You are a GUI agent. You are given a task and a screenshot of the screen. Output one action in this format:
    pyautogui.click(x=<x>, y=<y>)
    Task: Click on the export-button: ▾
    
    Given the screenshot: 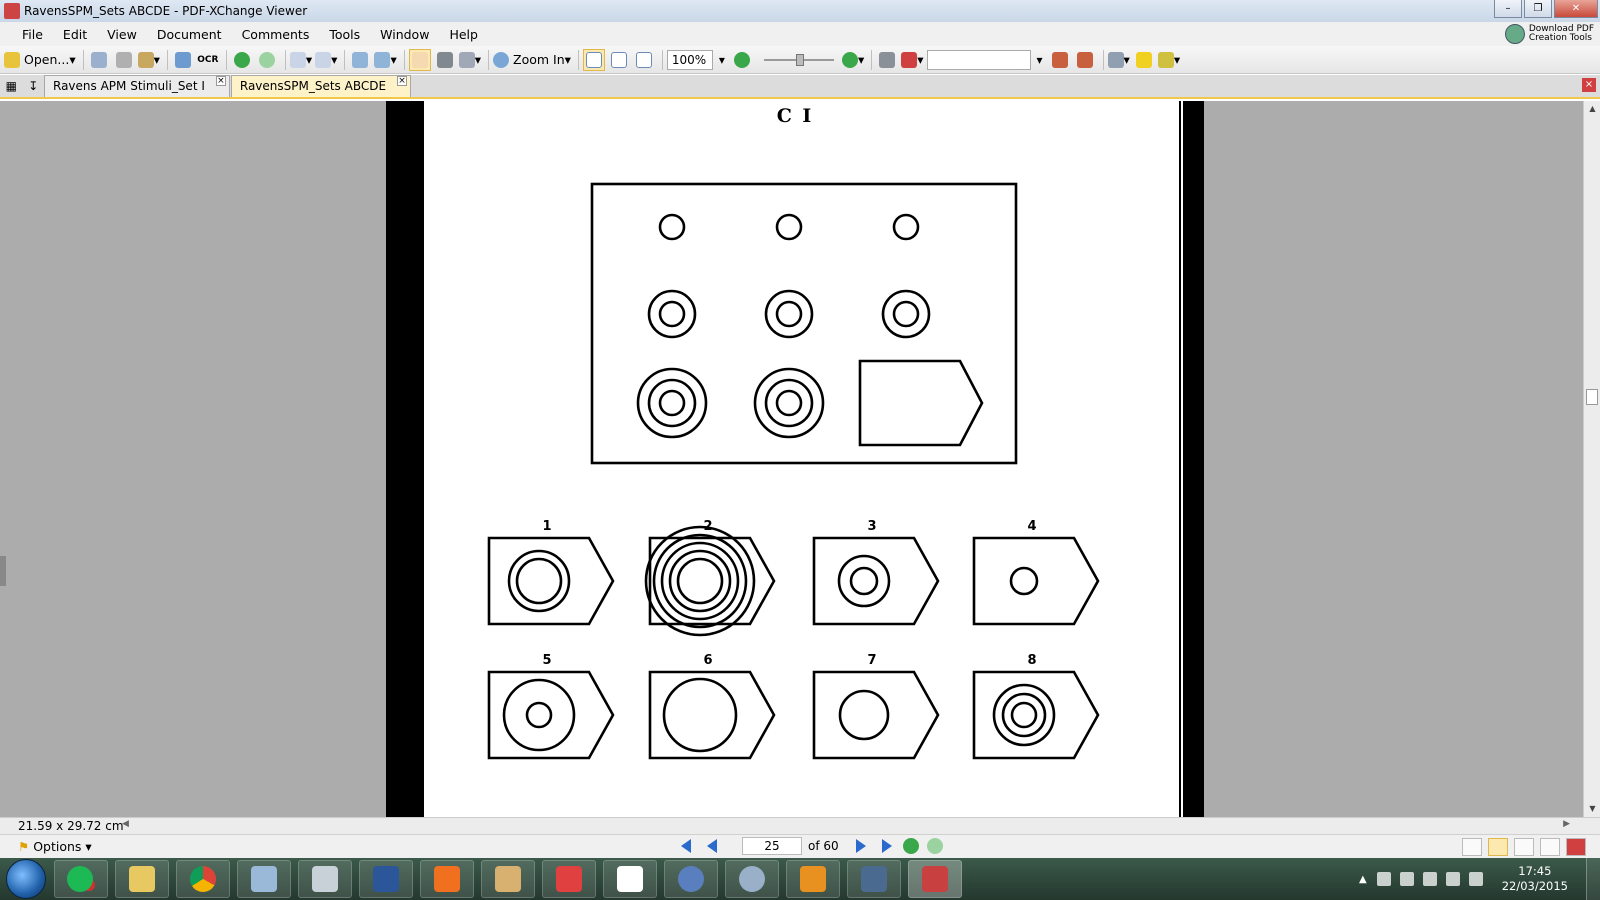 What is the action you would take?
    pyautogui.click(x=1168, y=60)
    